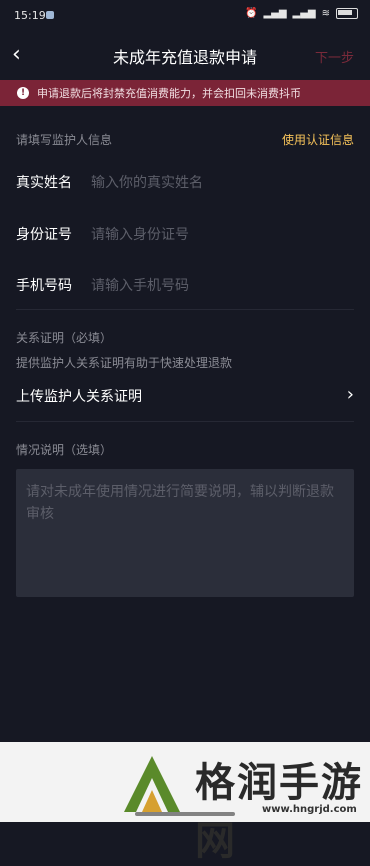 The width and height of the screenshot is (370, 866). I want to click on status-bar: 15:19 ⏰ ▂▄▆ ▂▄▆ ≋, so click(185, 17).